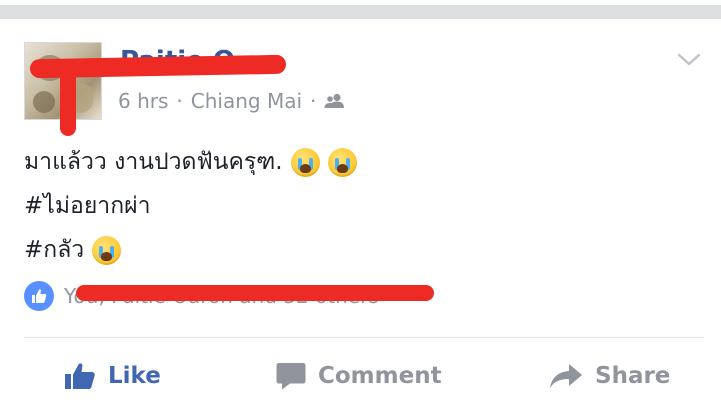 This screenshot has height=404, width=721. What do you see at coordinates (689, 60) in the screenshot?
I see `chevron-down-icon` at bounding box center [689, 60].